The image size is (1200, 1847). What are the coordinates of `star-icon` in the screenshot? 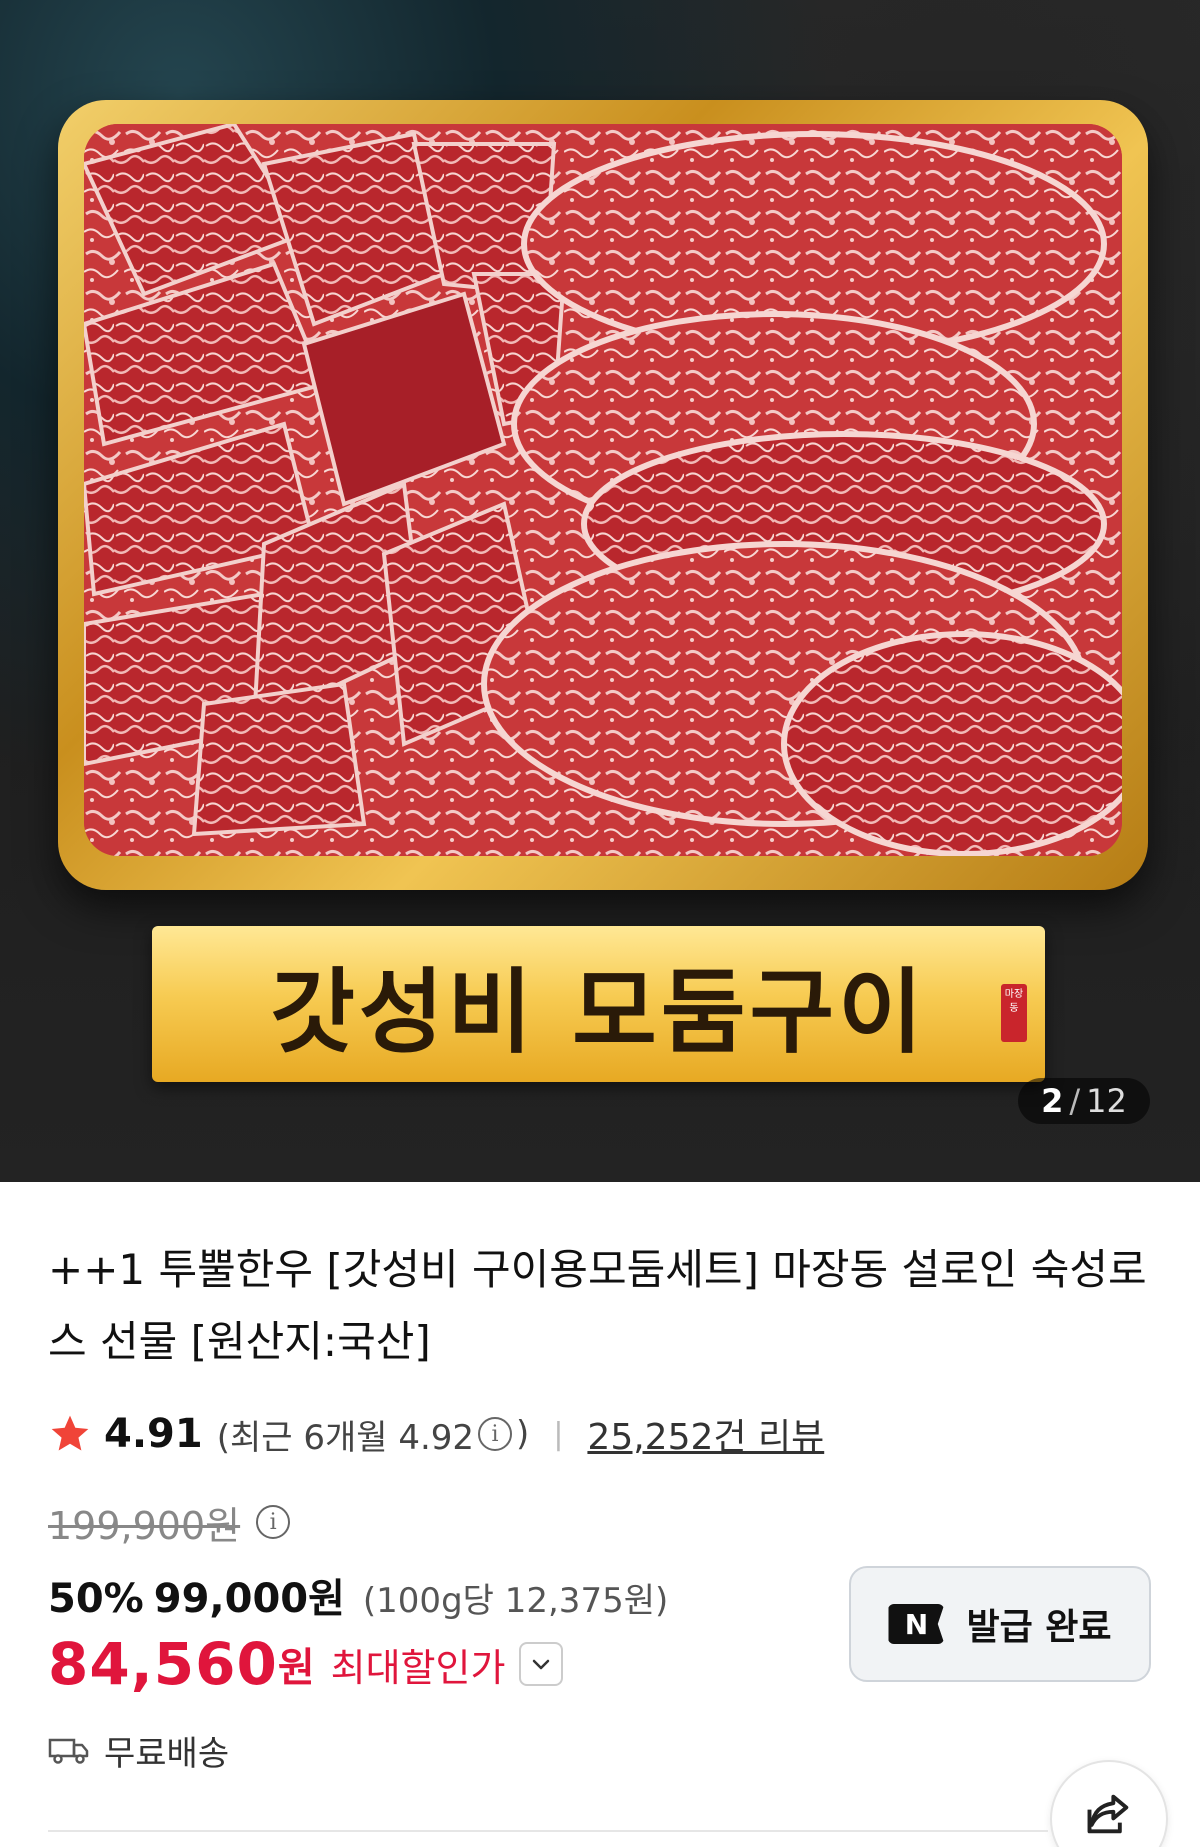 It's located at (70, 1433).